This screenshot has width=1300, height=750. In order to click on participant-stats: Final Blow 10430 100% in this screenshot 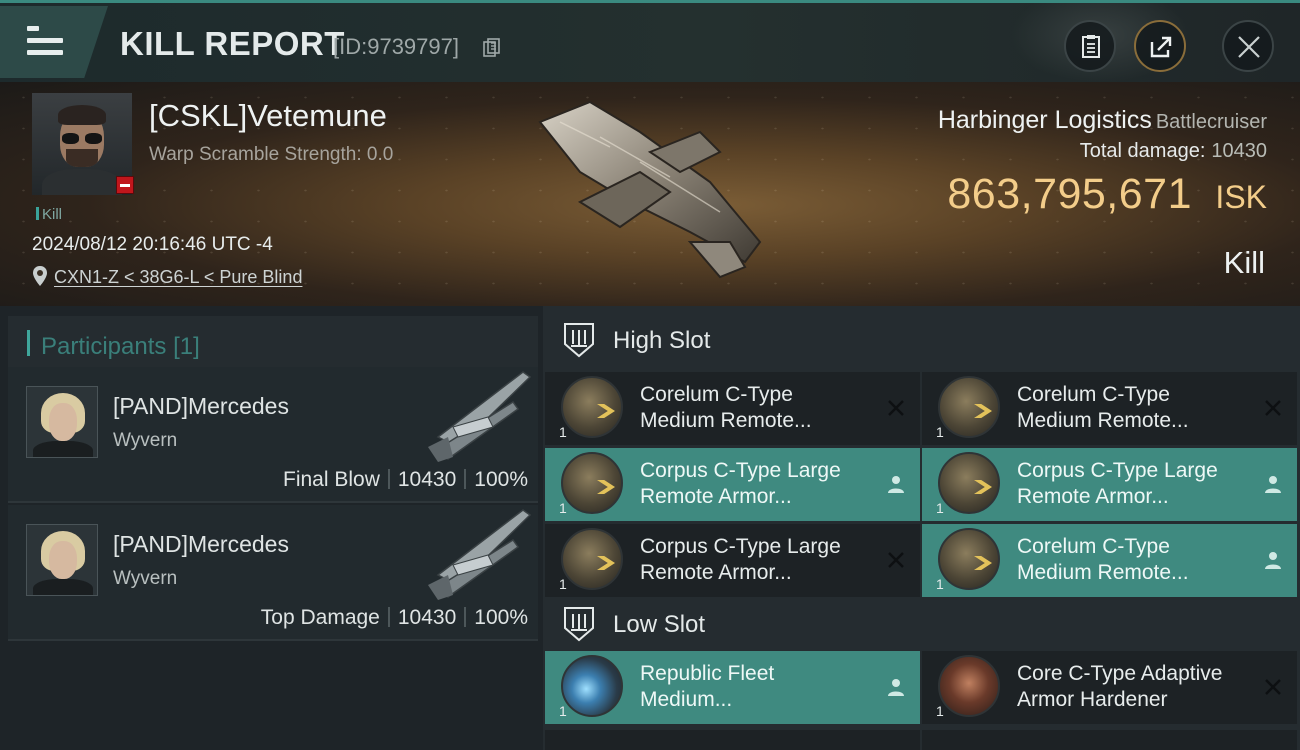, I will do `click(405, 480)`.